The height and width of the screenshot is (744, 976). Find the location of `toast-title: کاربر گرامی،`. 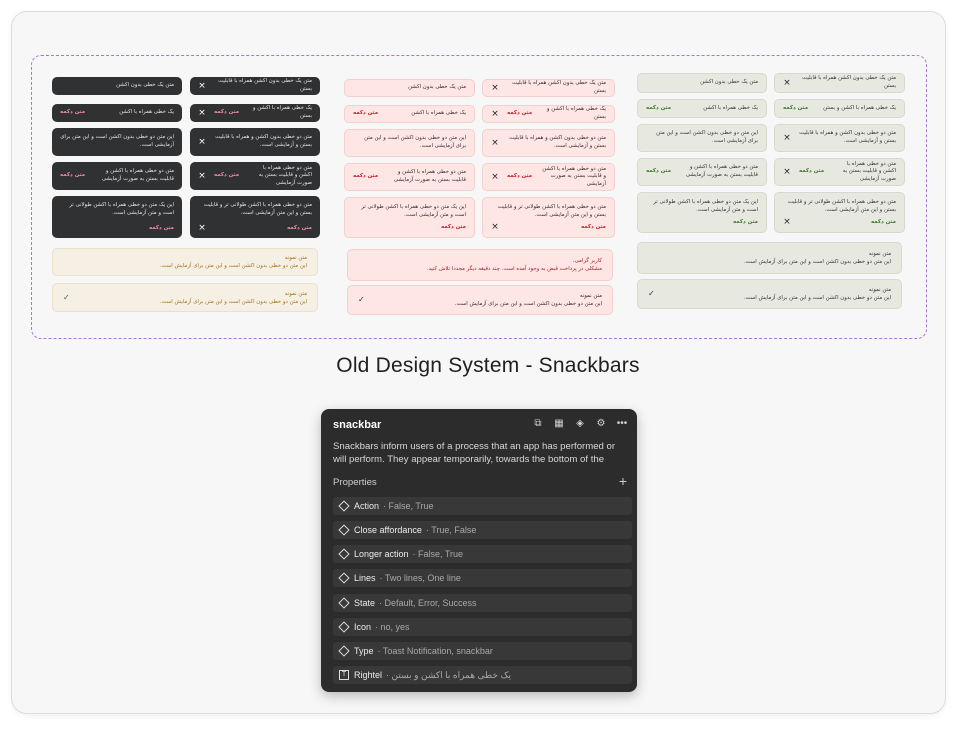

toast-title: کاربر گرامی، is located at coordinates (587, 261).